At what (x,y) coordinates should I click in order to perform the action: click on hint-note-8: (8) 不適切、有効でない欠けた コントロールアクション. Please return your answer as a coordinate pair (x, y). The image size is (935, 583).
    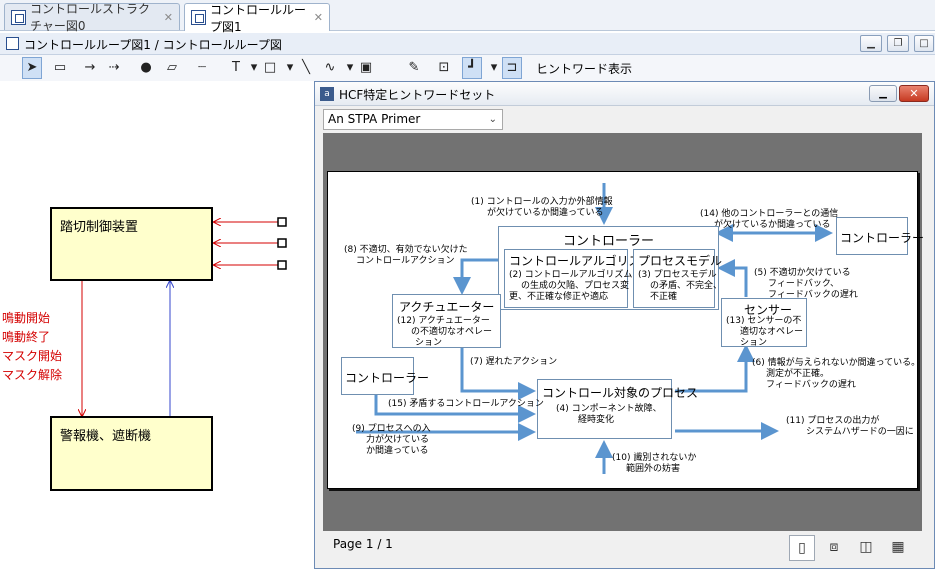
    Looking at the image, I should click on (406, 255).